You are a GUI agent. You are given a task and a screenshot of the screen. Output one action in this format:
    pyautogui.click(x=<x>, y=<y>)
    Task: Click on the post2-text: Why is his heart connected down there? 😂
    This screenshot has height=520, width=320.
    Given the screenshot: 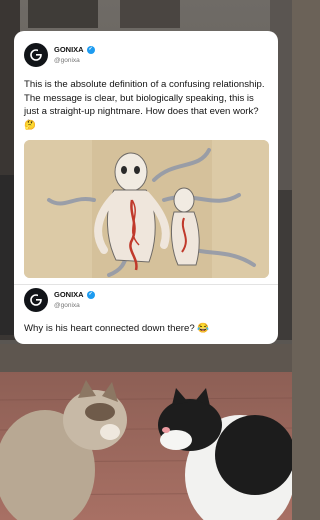 What is the action you would take?
    pyautogui.click(x=117, y=328)
    